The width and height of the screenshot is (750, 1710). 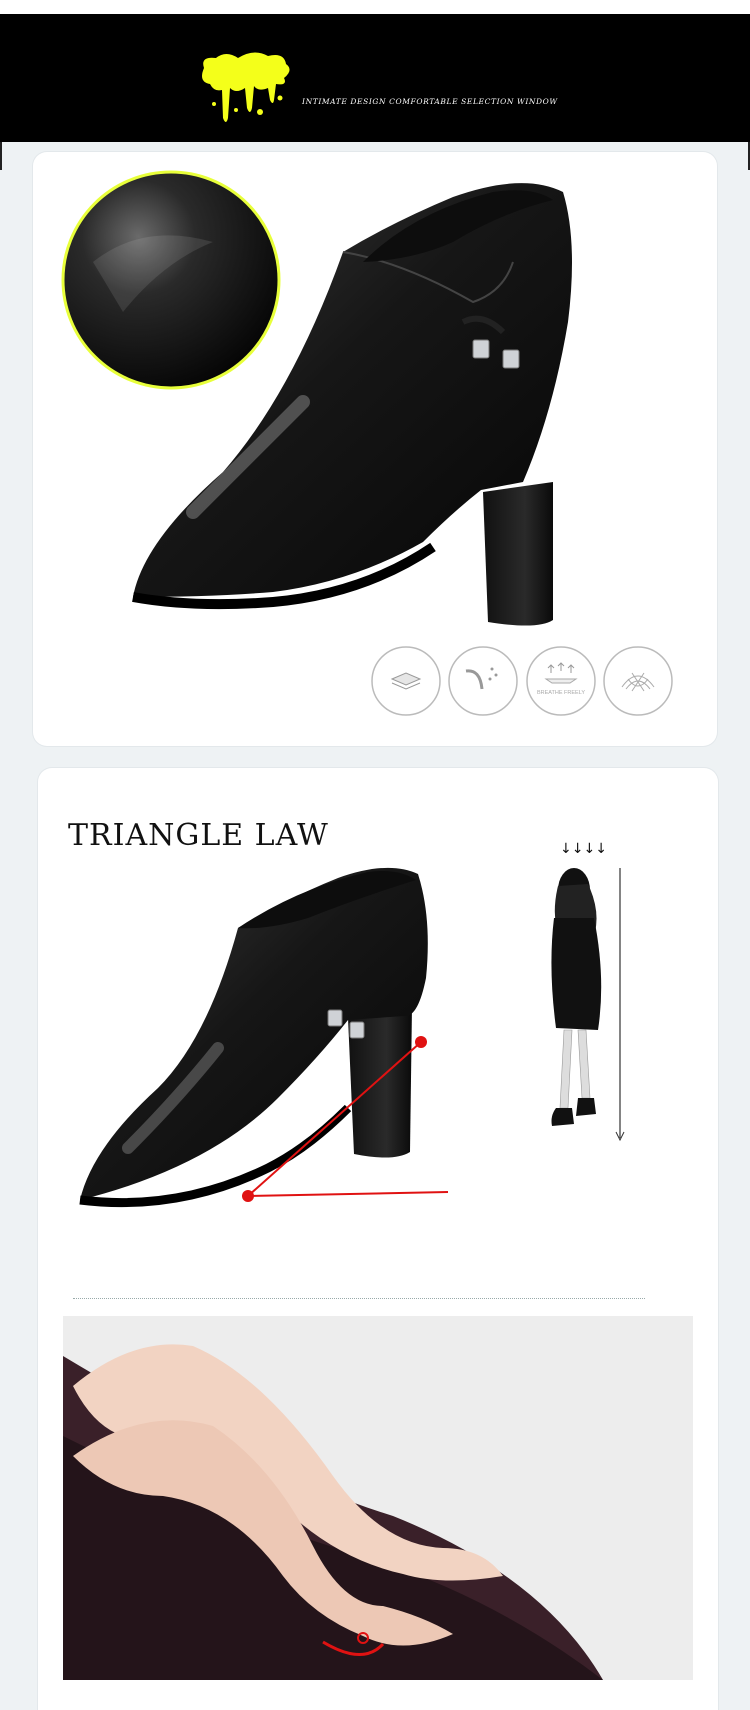 What do you see at coordinates (561, 693) in the screenshot?
I see `breathe-label: BREATHE FREELY` at bounding box center [561, 693].